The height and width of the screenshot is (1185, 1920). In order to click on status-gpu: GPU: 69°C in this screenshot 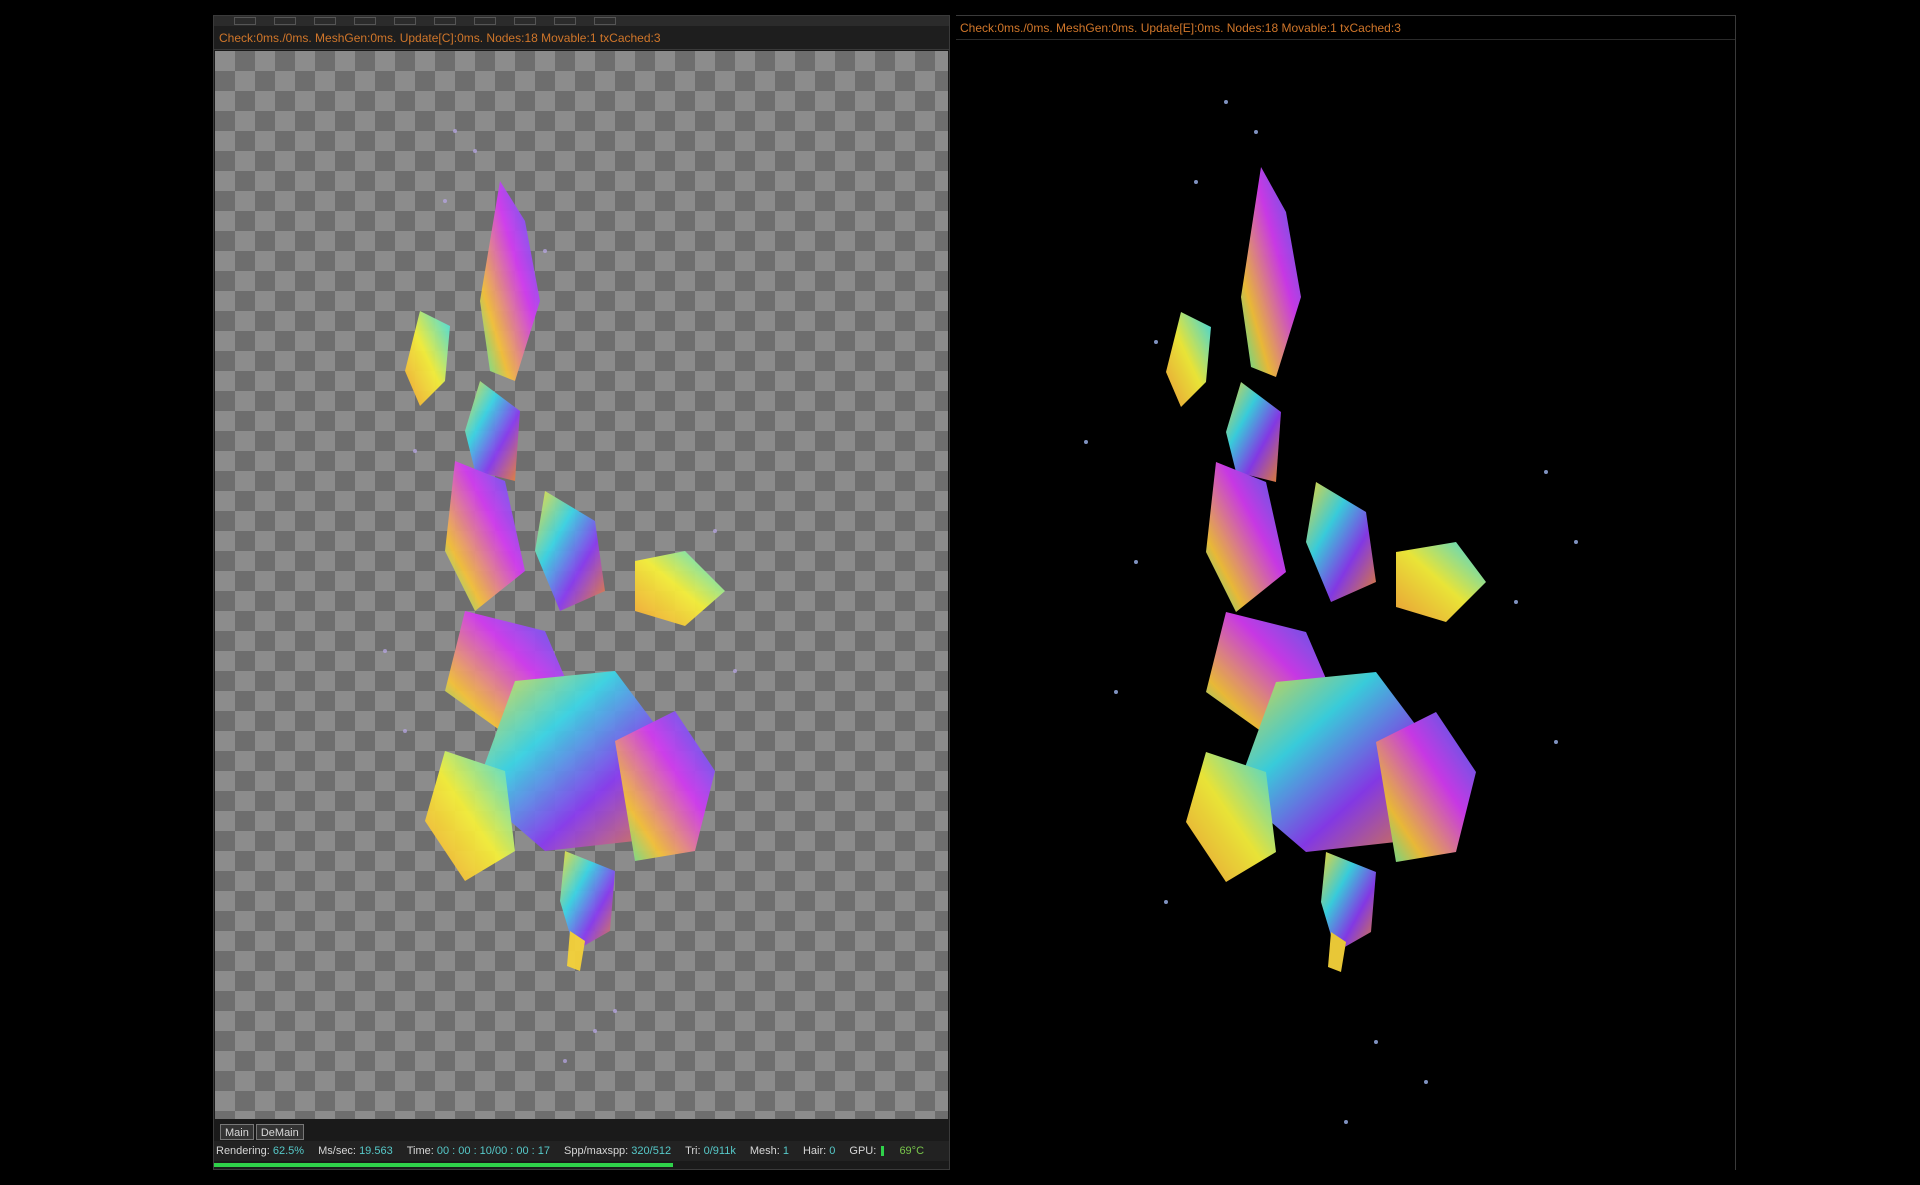, I will do `click(887, 1151)`.